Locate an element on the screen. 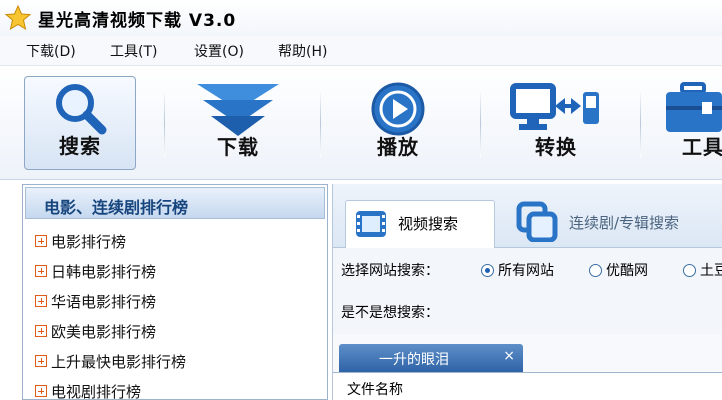 Image resolution: width=722 pixels, height=400 pixels. suggest-row: 是不是想搜索： is located at coordinates (531, 312).